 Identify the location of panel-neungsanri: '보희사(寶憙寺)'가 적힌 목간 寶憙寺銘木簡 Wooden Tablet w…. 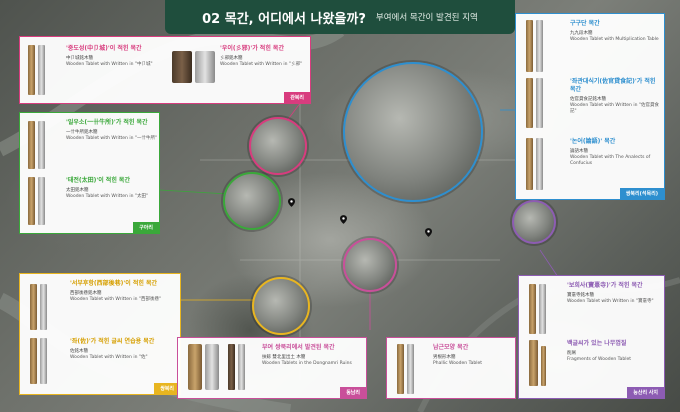
(591, 337).